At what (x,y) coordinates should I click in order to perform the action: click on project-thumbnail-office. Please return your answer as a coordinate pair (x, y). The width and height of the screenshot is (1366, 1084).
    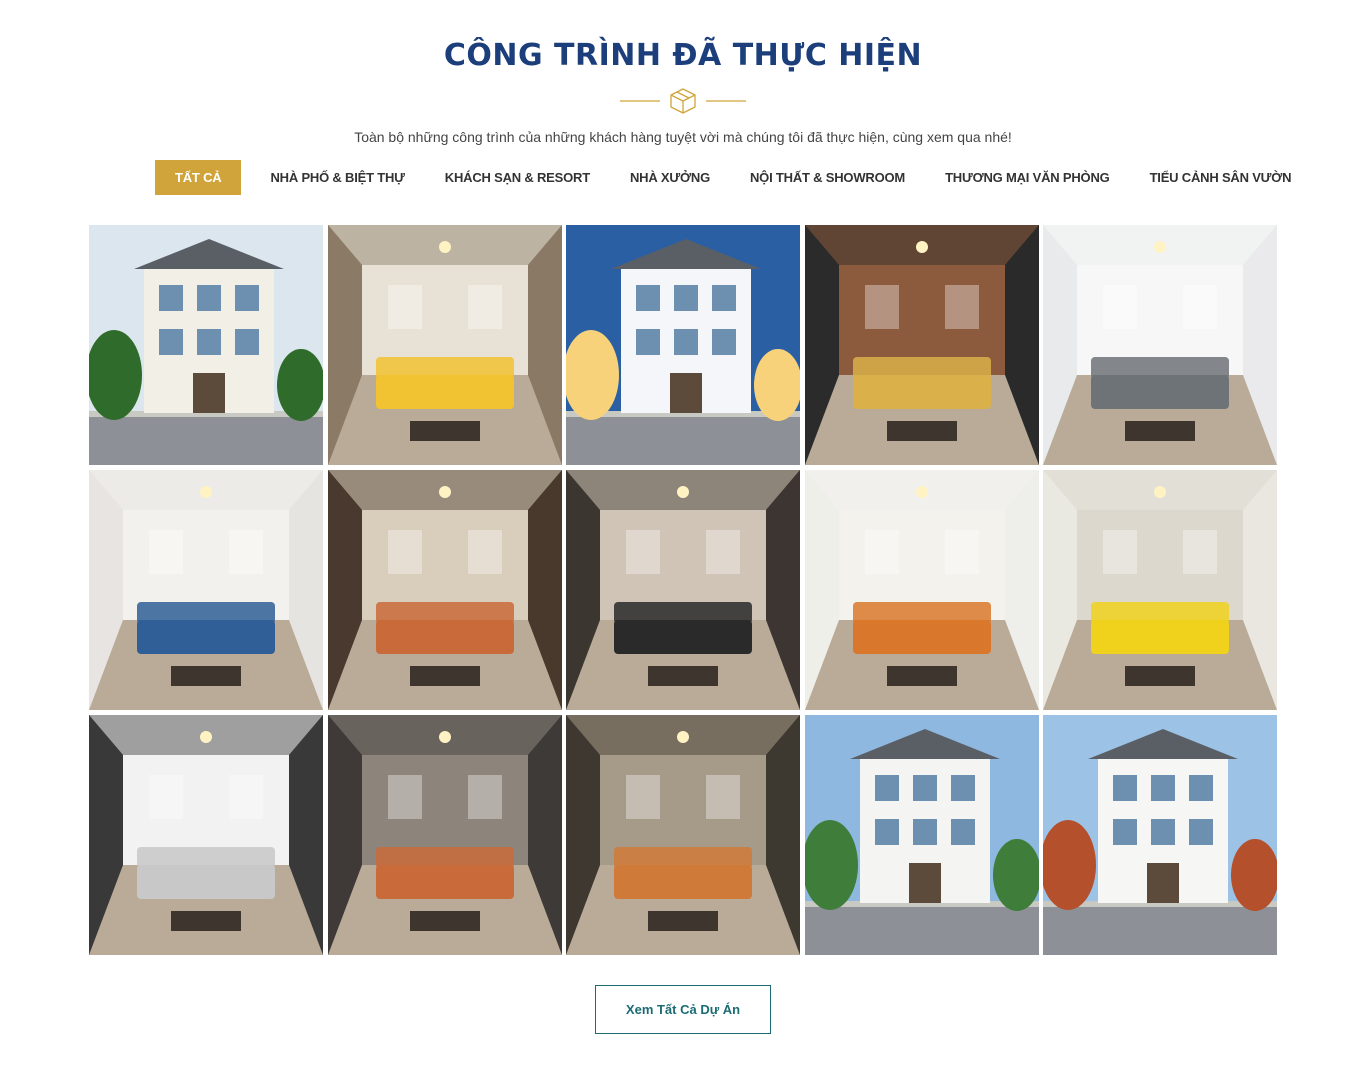
    Looking at the image, I should click on (1160, 590).